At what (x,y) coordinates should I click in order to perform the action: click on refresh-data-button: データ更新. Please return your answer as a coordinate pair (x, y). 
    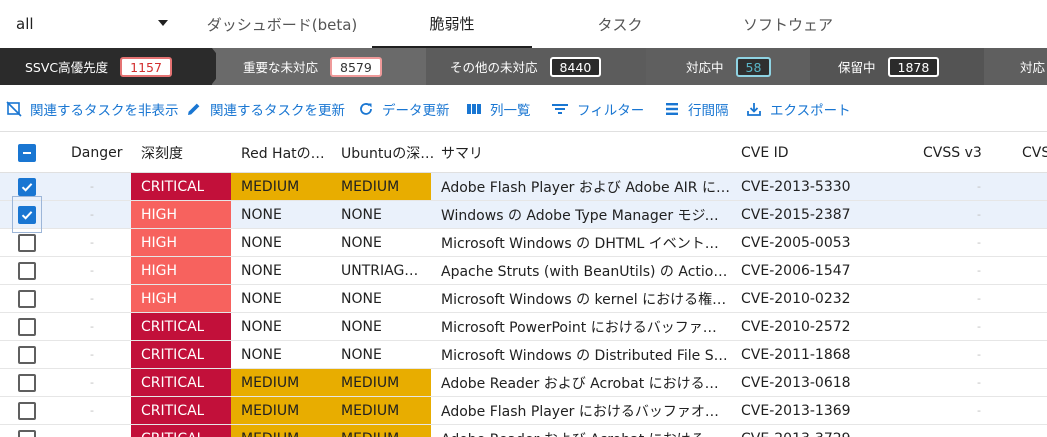
    Looking at the image, I should click on (404, 108).